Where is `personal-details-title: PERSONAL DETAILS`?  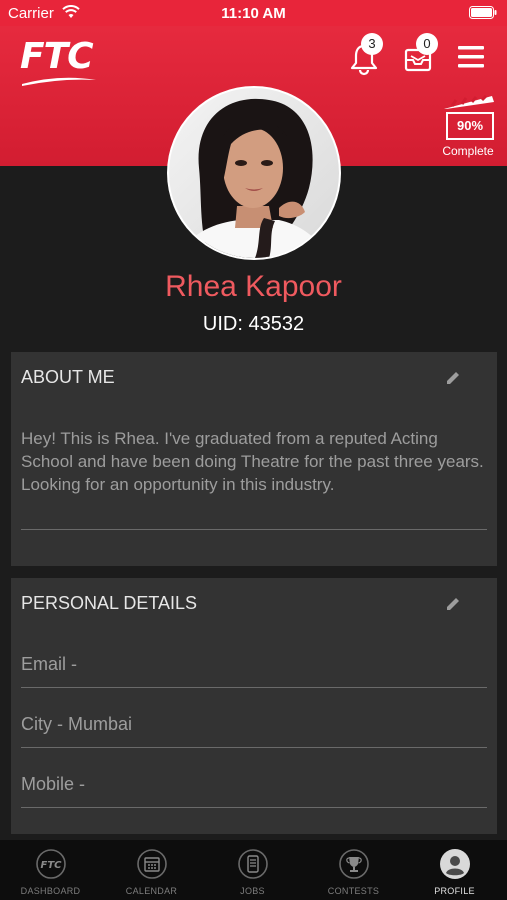
personal-details-title: PERSONAL DETAILS is located at coordinates (109, 603).